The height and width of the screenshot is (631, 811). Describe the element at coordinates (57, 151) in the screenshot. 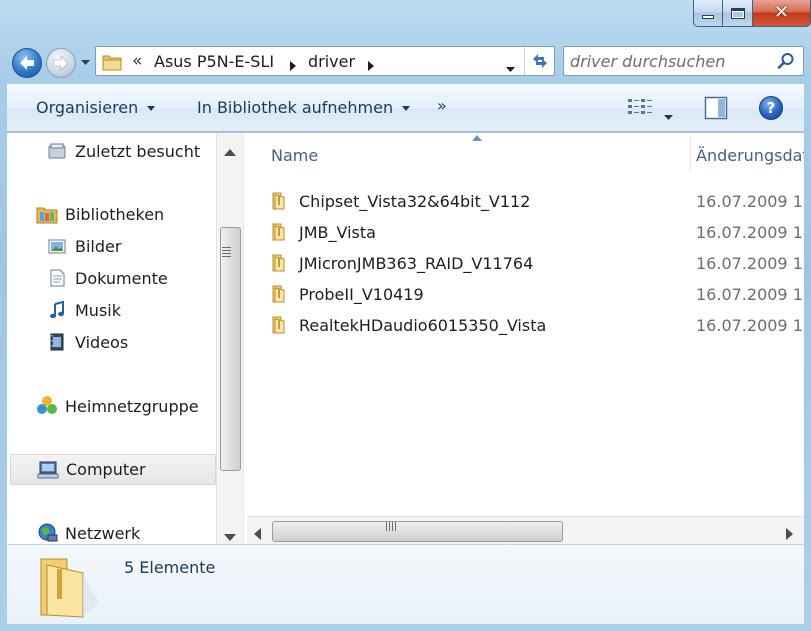

I see `recent-places-icon` at that location.